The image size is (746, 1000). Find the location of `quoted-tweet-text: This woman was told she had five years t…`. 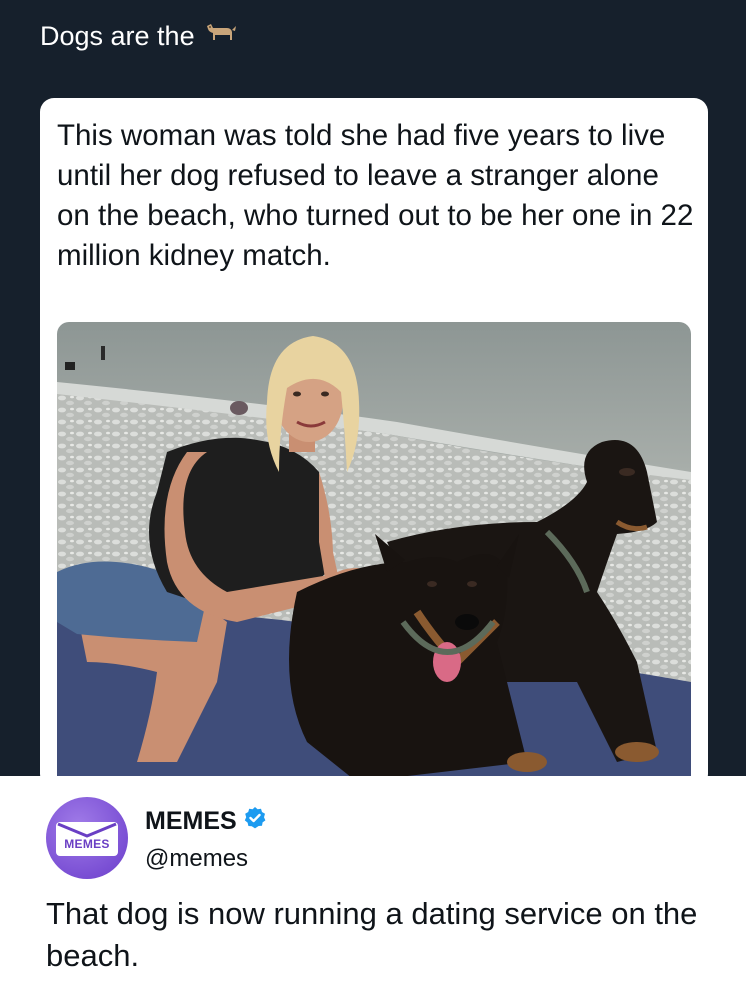

quoted-tweet-text: This woman was told she had five years t… is located at coordinates (375, 195).